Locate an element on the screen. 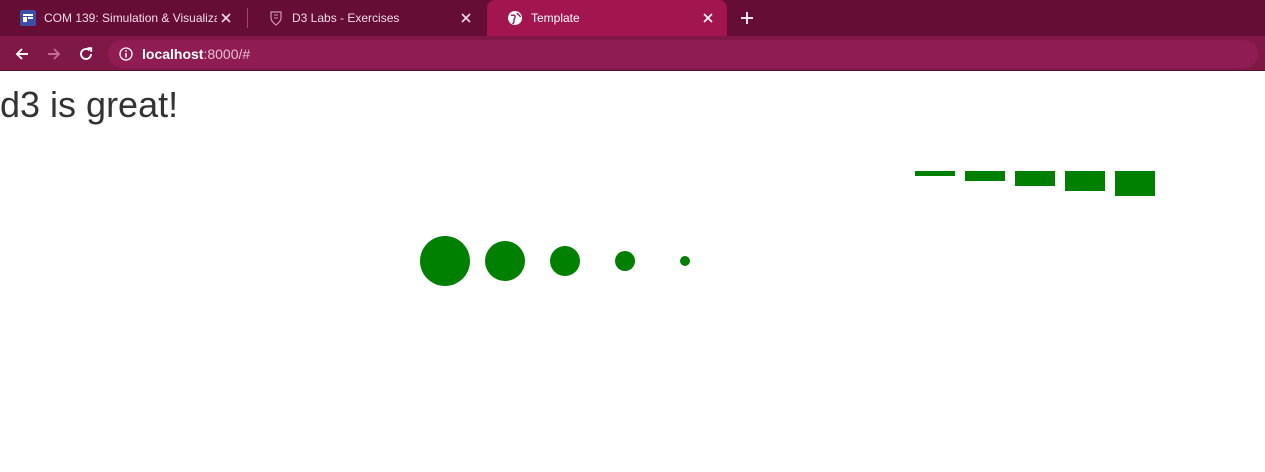  tab-title: D3 Labs - Exercises is located at coordinates (346, 18).